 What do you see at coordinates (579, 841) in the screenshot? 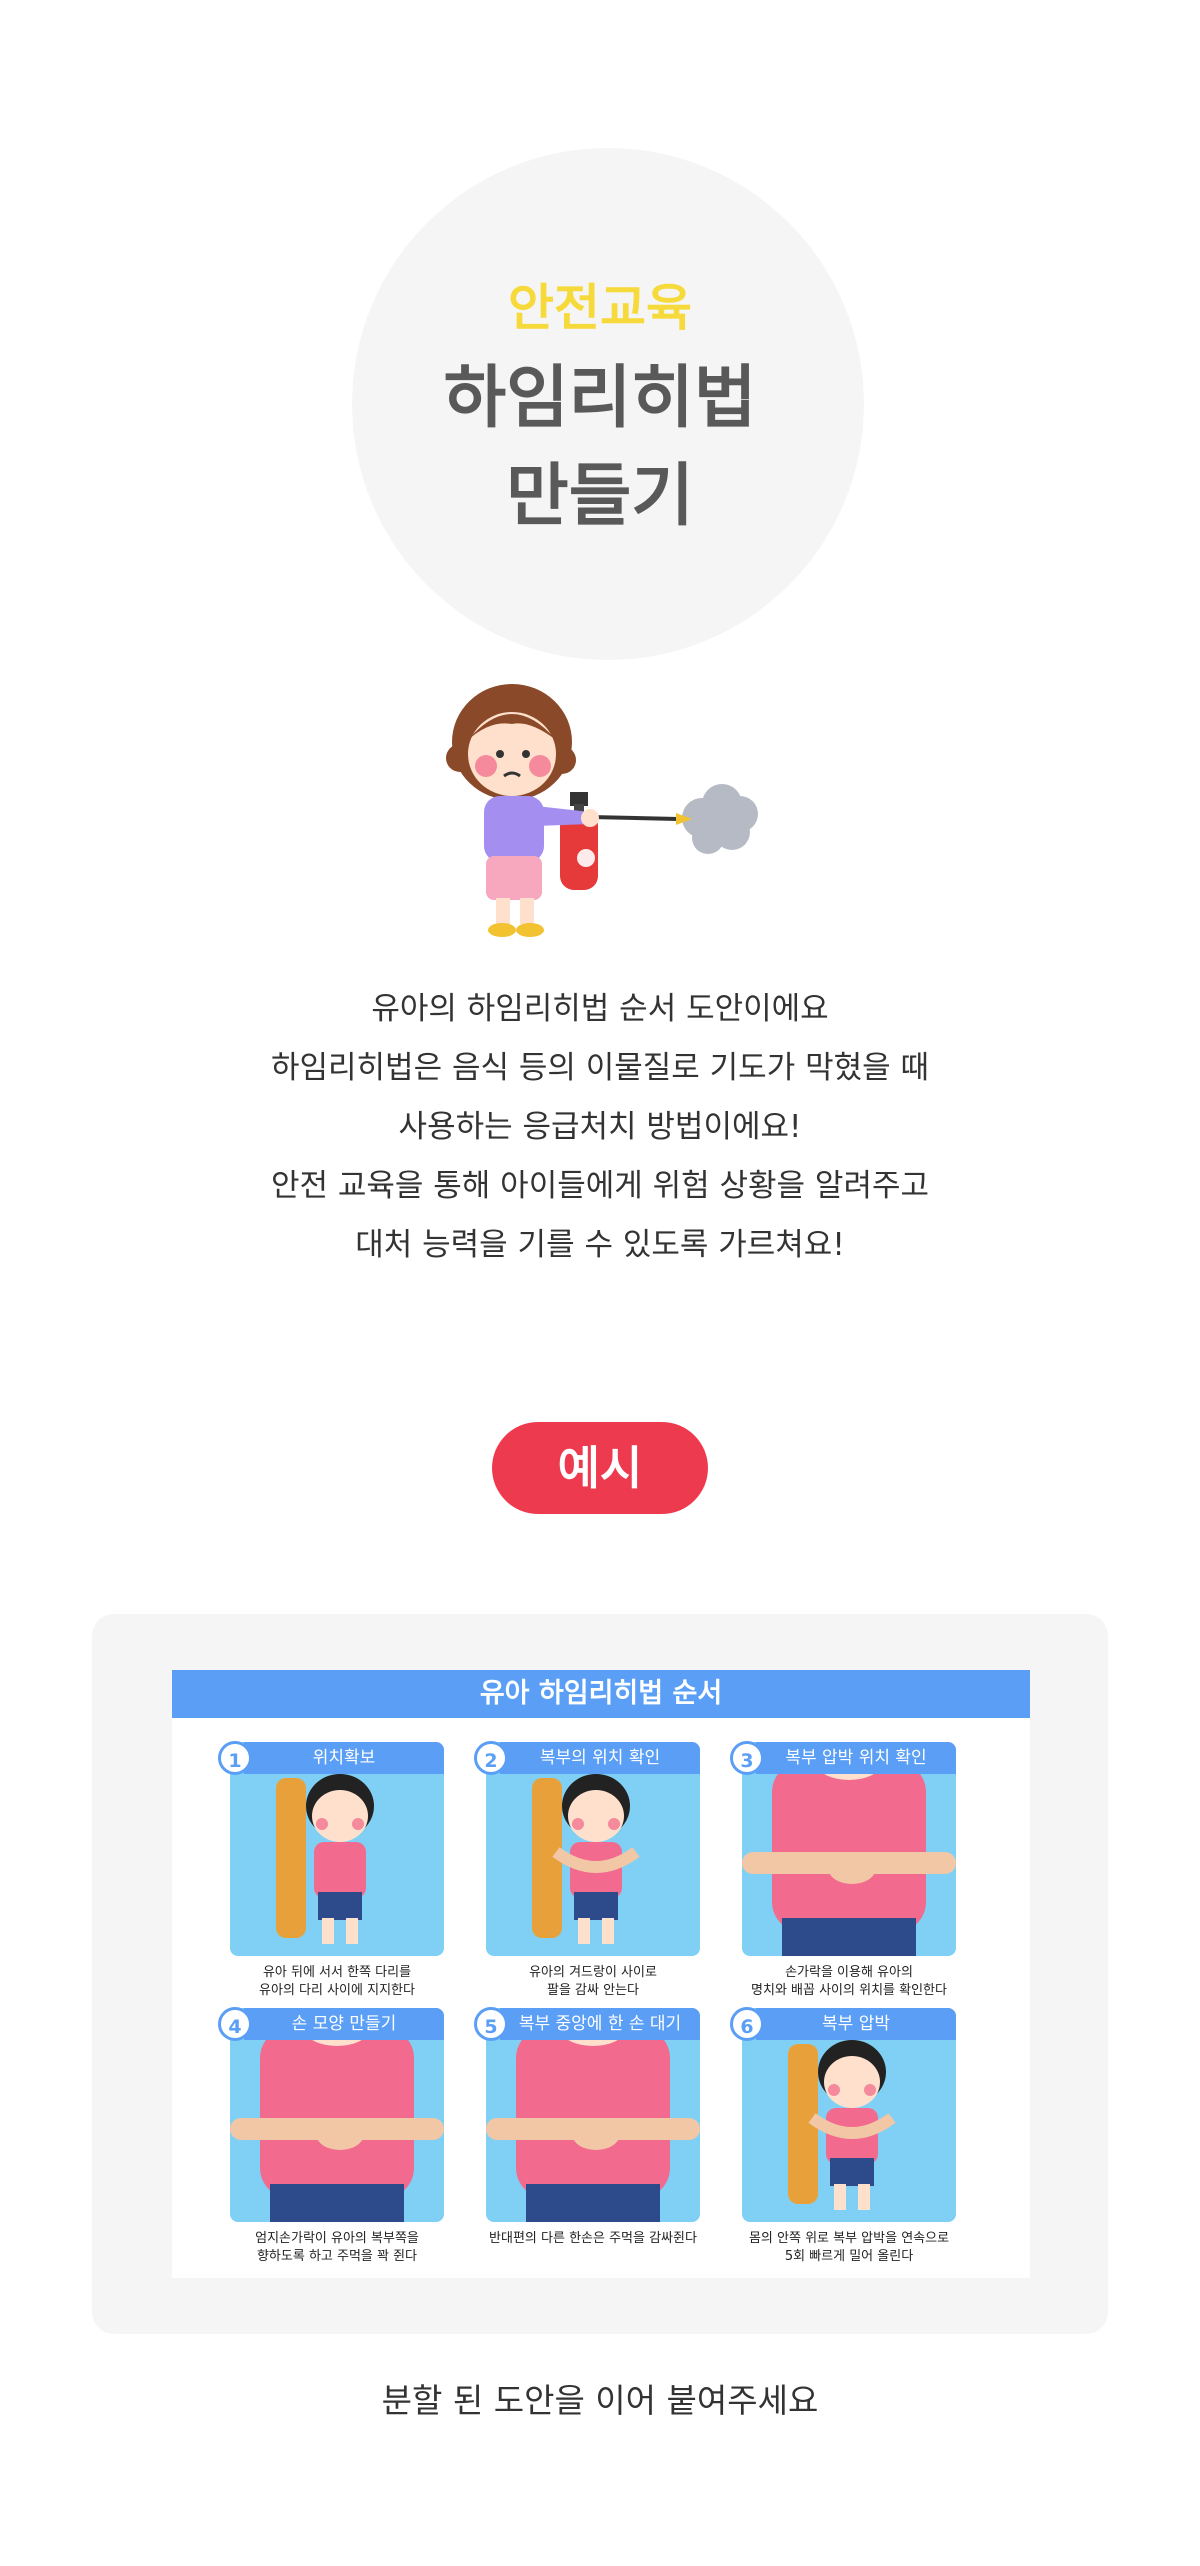
I see `fire-extinguisher-icon` at bounding box center [579, 841].